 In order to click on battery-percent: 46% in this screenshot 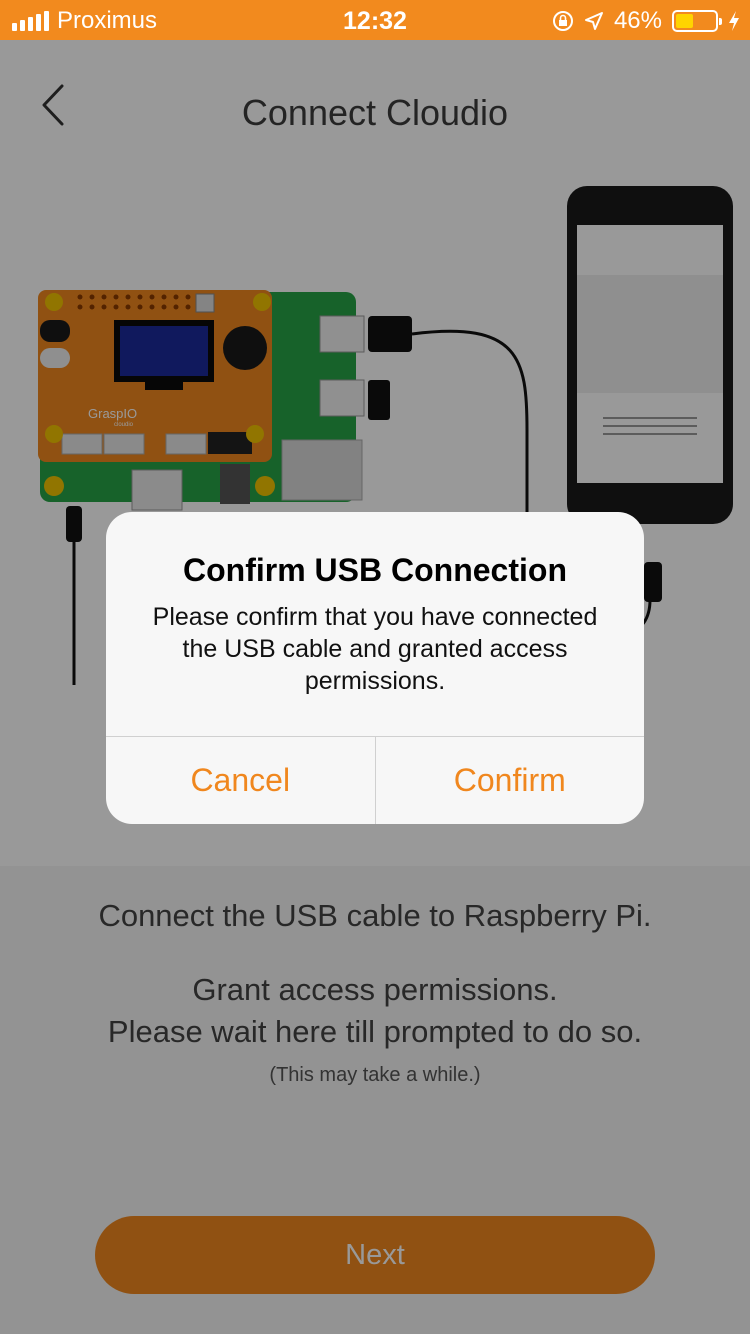, I will do `click(637, 20)`.